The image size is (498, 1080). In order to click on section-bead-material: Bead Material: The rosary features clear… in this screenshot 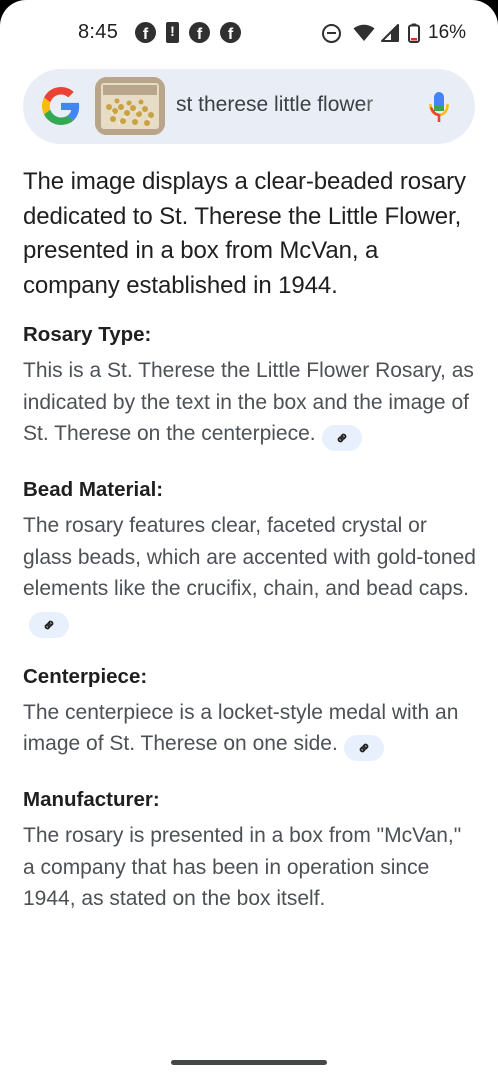, I will do `click(250, 556)`.